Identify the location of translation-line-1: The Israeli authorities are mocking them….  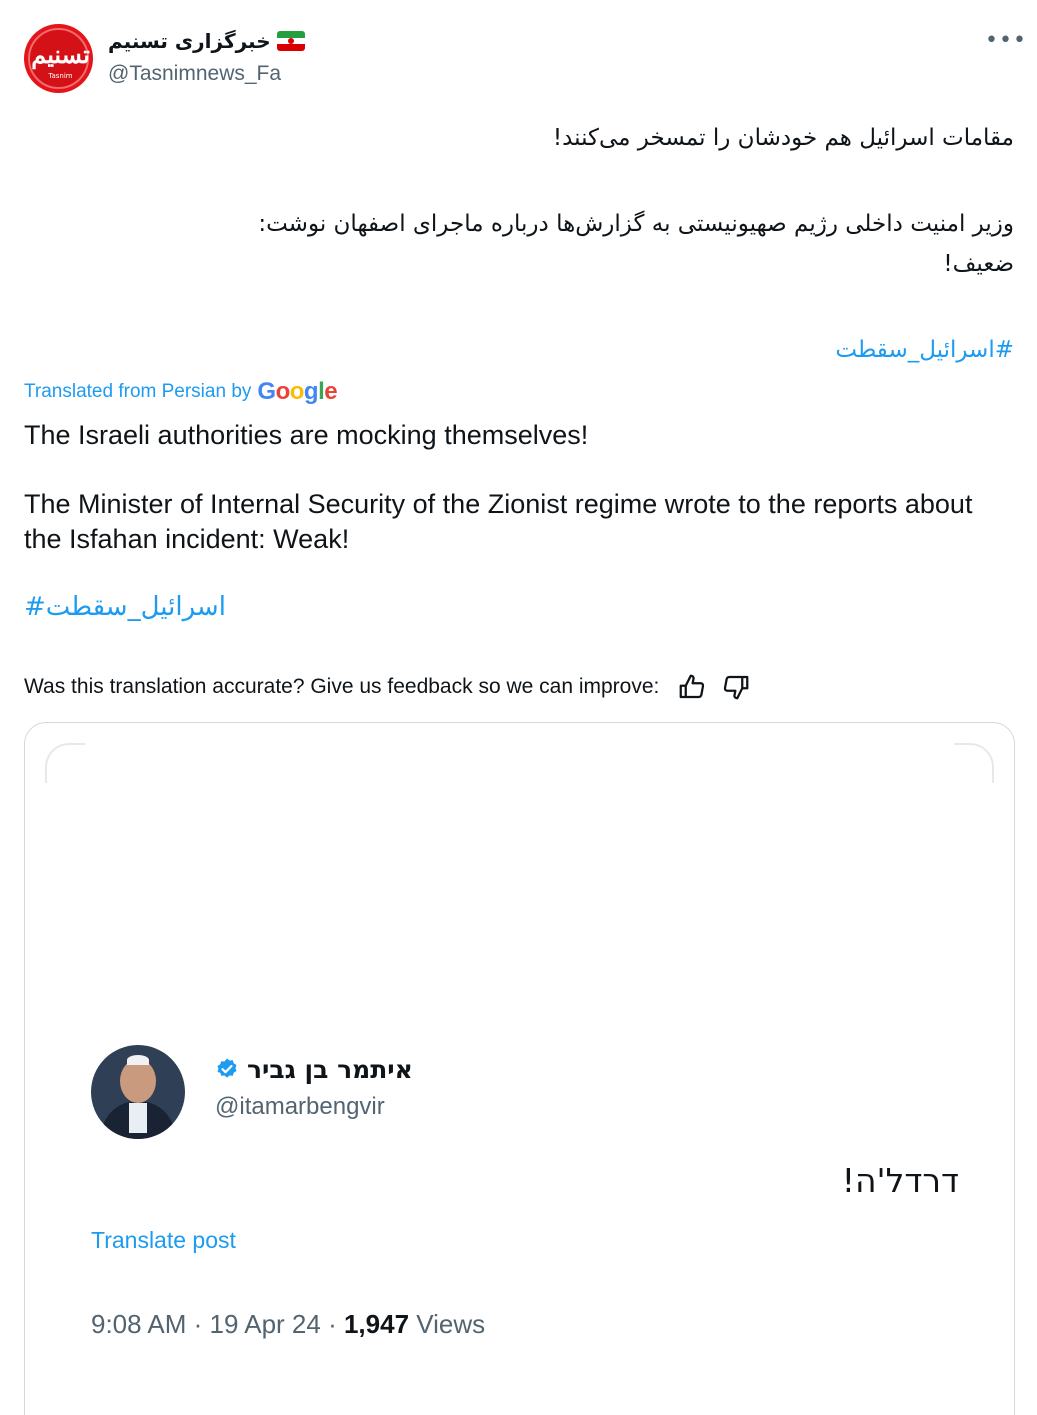
(306, 435).